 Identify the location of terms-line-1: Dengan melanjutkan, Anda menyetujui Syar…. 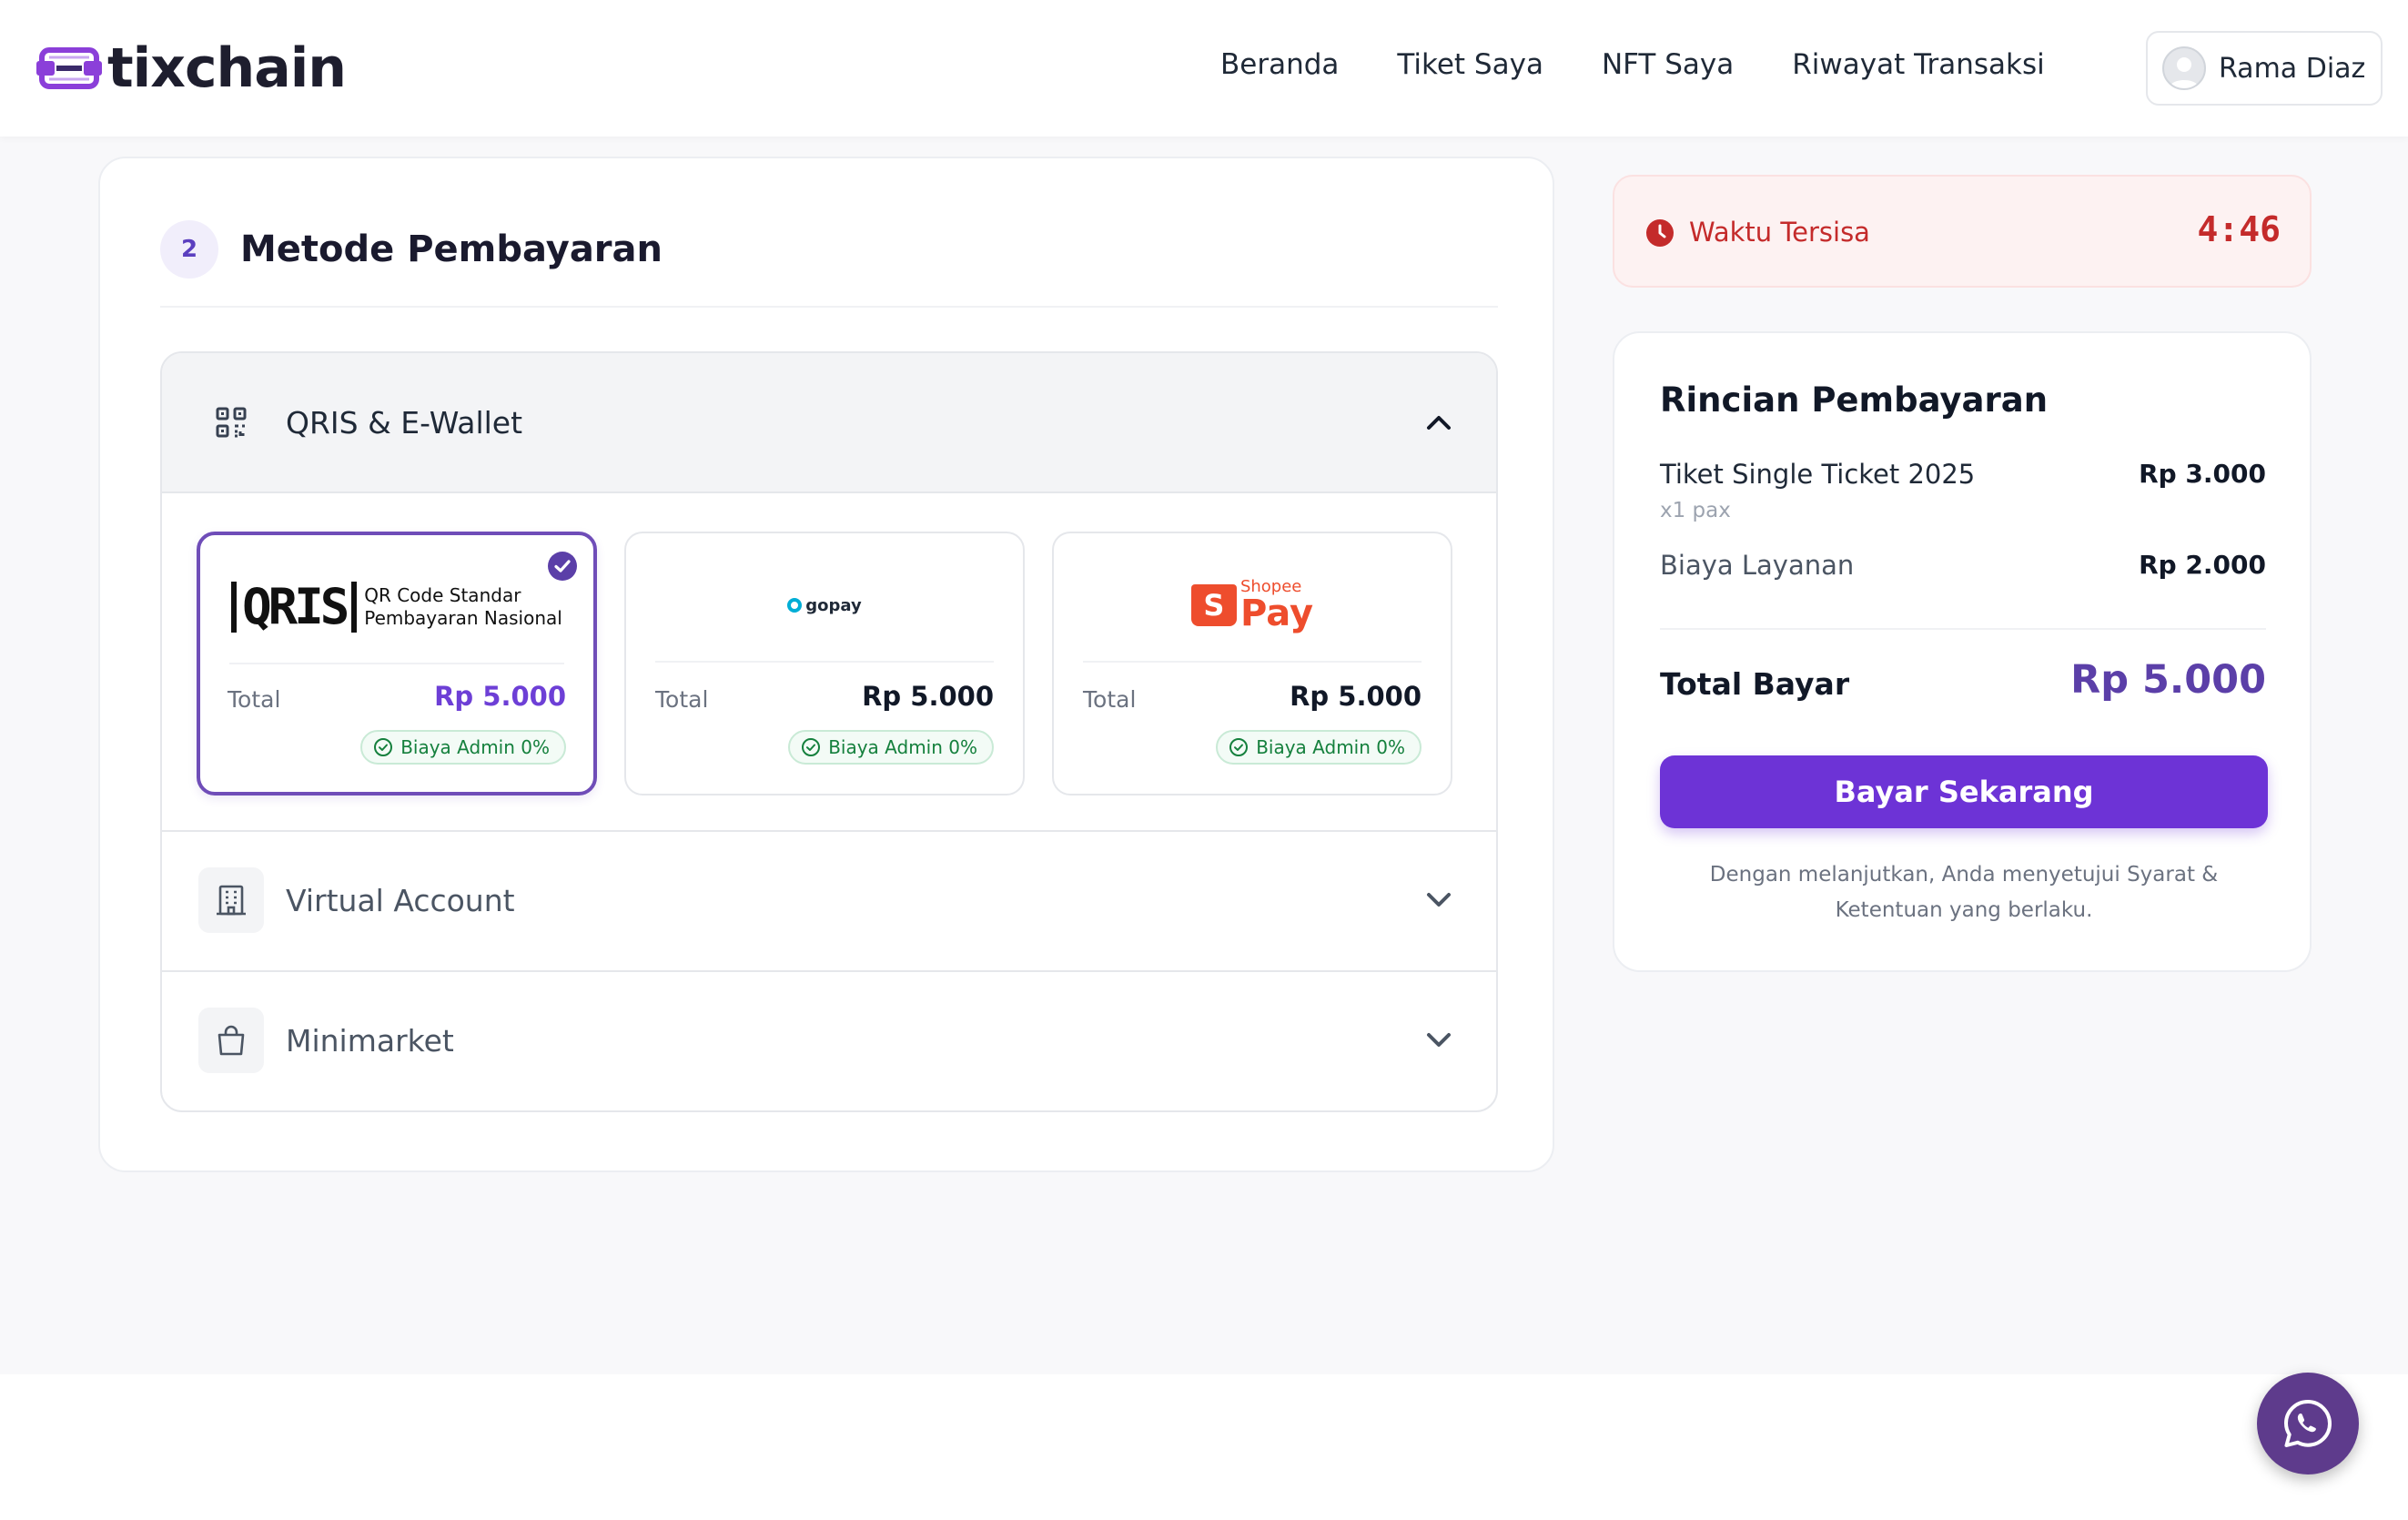
(1964, 875).